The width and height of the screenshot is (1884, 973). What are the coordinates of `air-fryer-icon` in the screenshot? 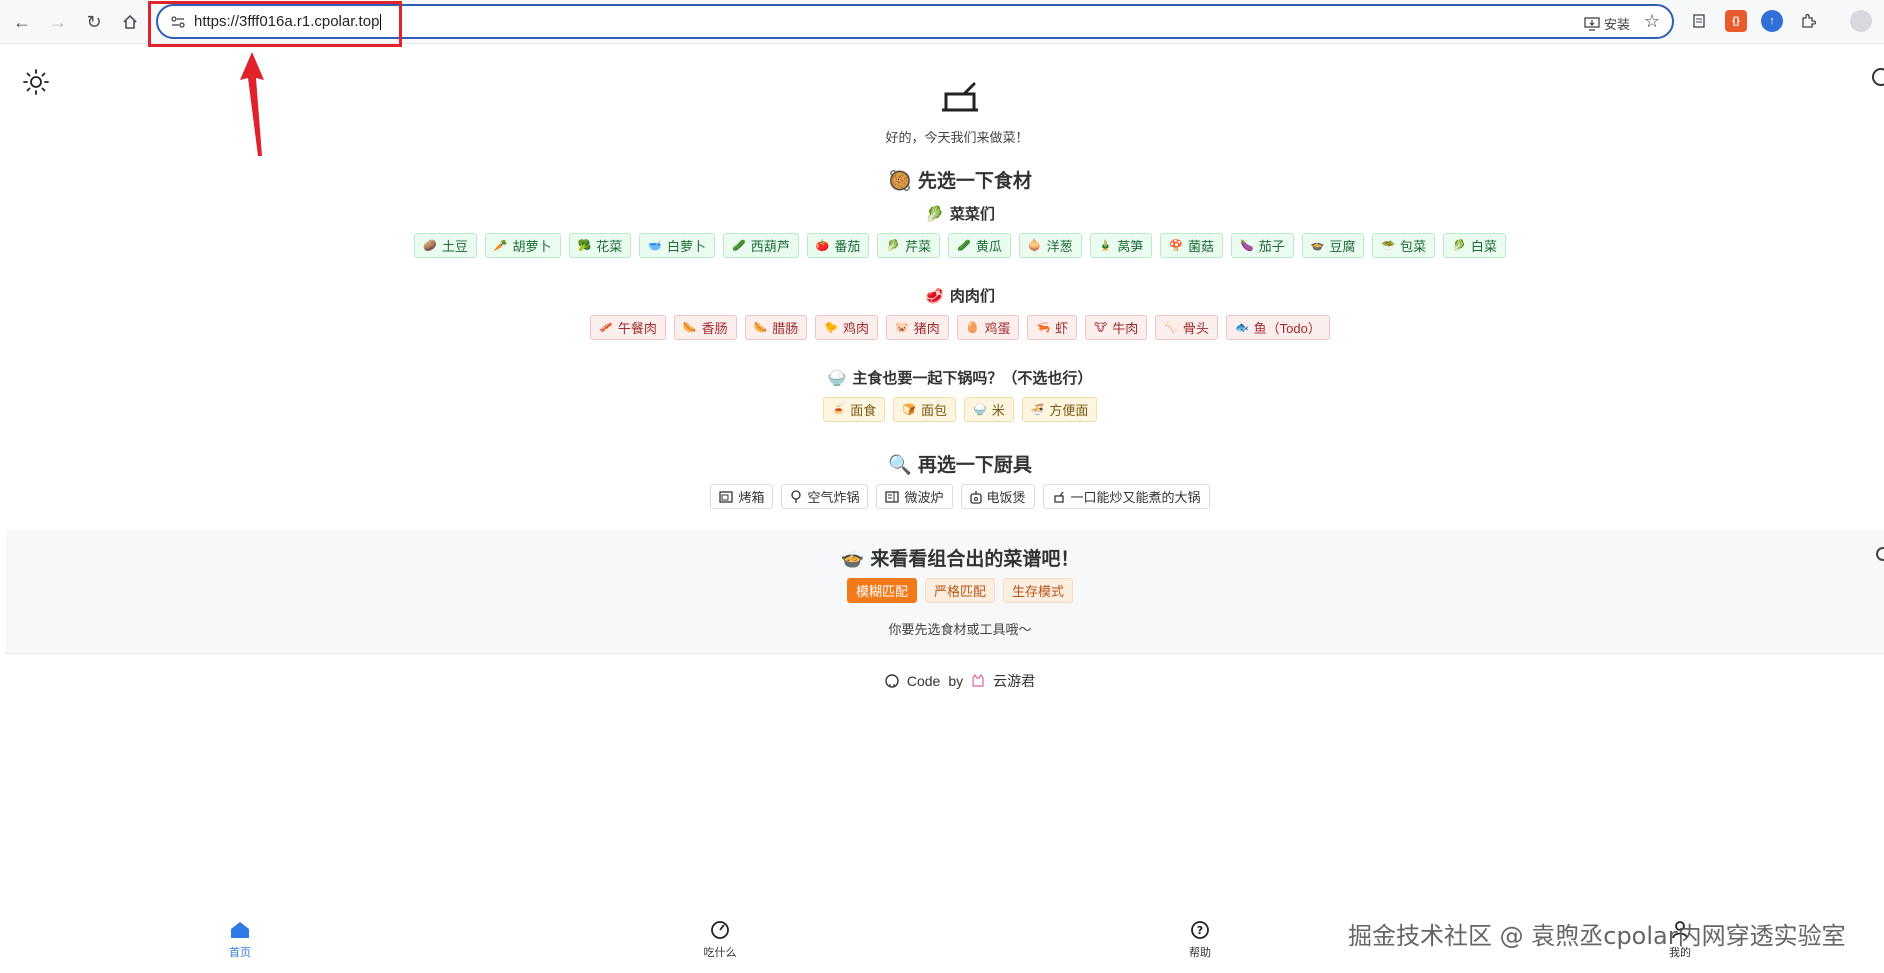 It's located at (796, 496).